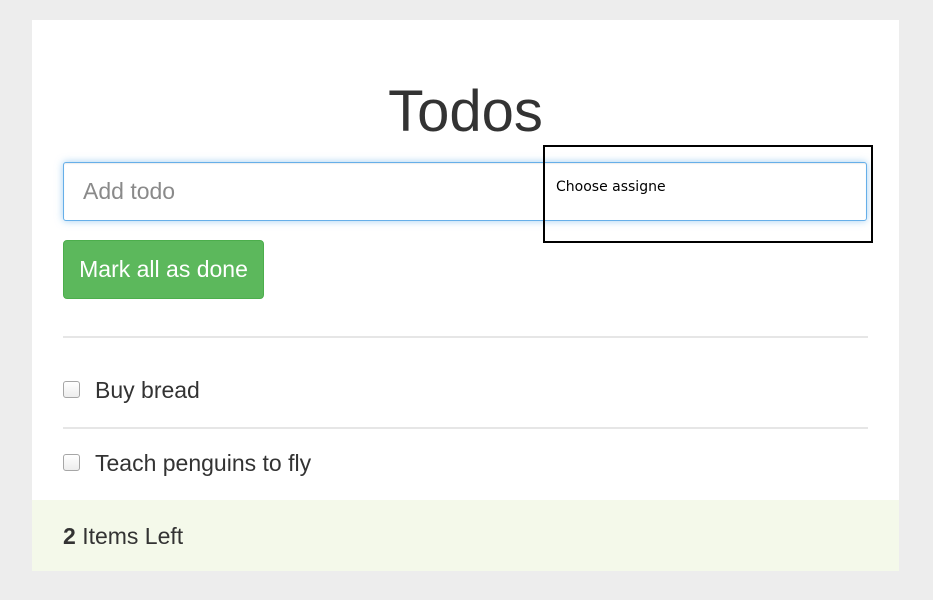 The width and height of the screenshot is (933, 600). Describe the element at coordinates (133, 536) in the screenshot. I see `items-left-label: Items Left` at that location.